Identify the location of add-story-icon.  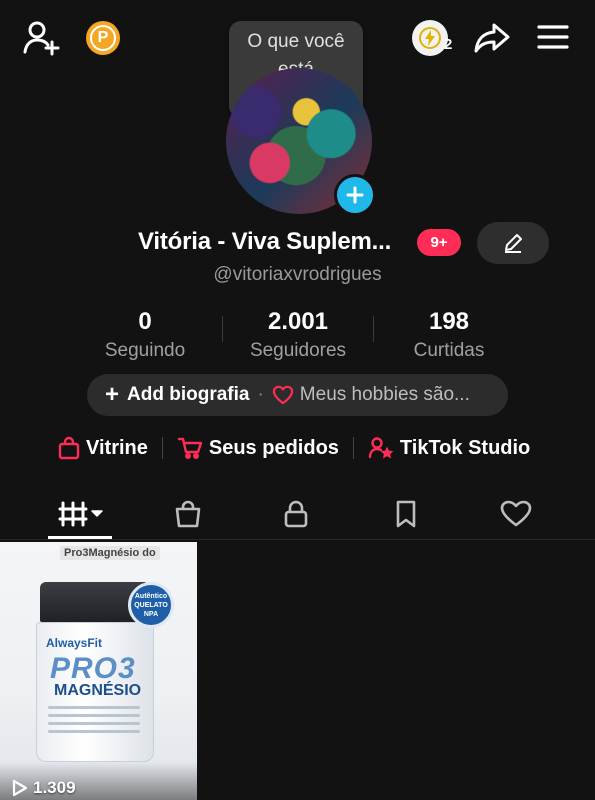
(355, 195).